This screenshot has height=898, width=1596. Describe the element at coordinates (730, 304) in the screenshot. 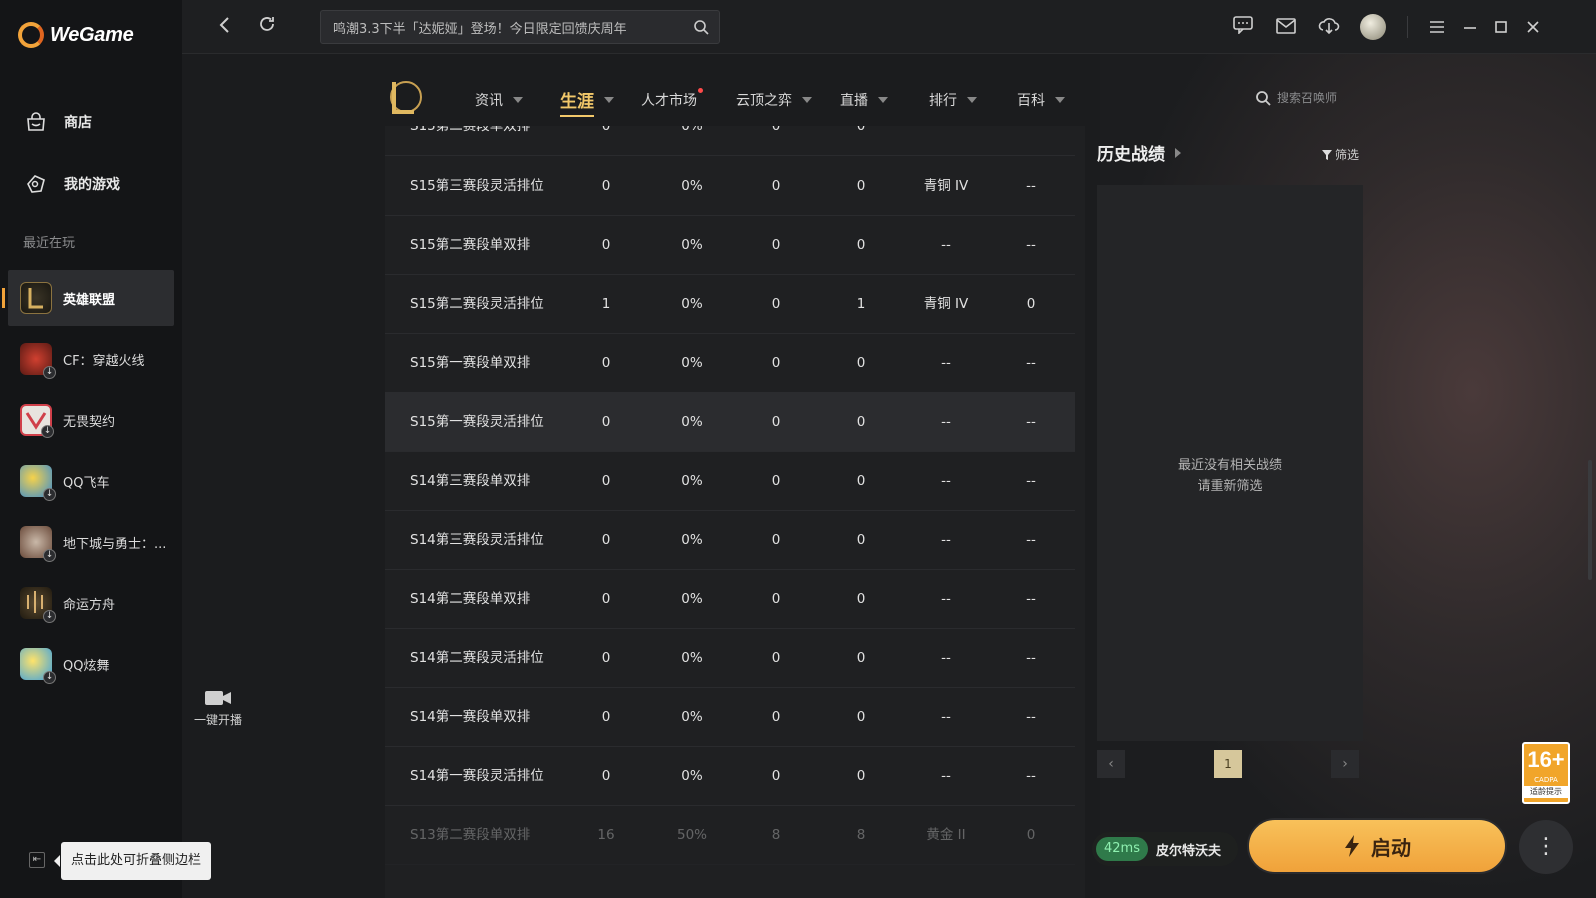

I see `table-row: S15第二赛段灵活排位 1 0% 0 1 青铜 IV 0` at that location.